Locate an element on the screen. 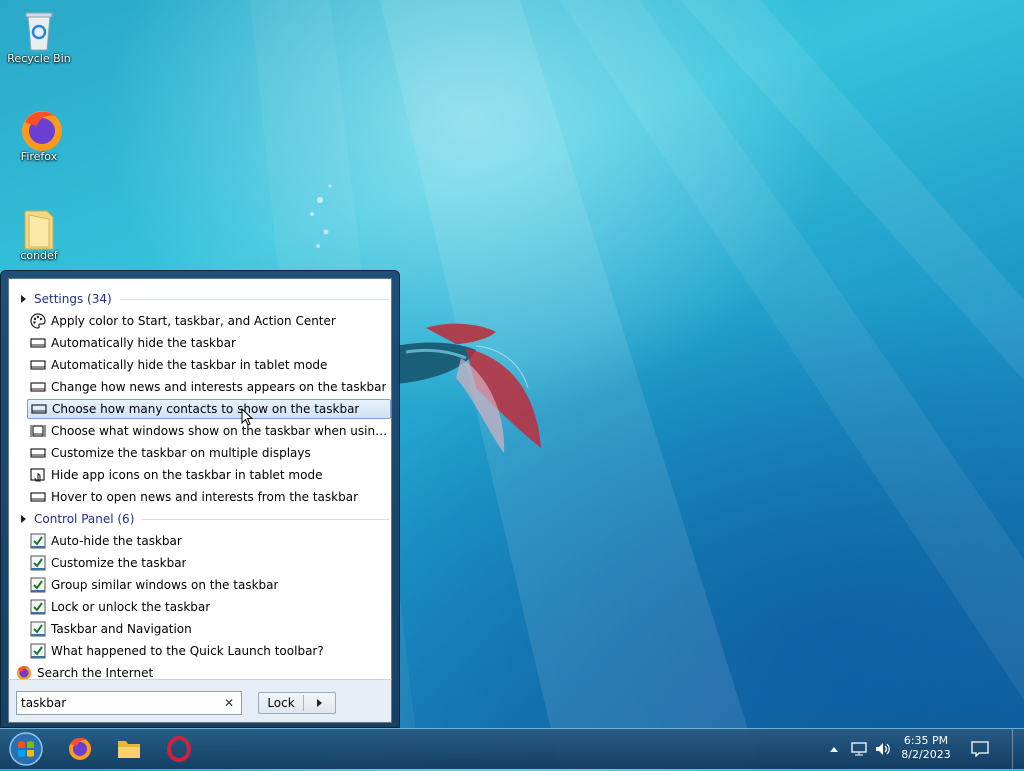 The width and height of the screenshot is (1024, 771). folder-icon is located at coordinates (39, 228).